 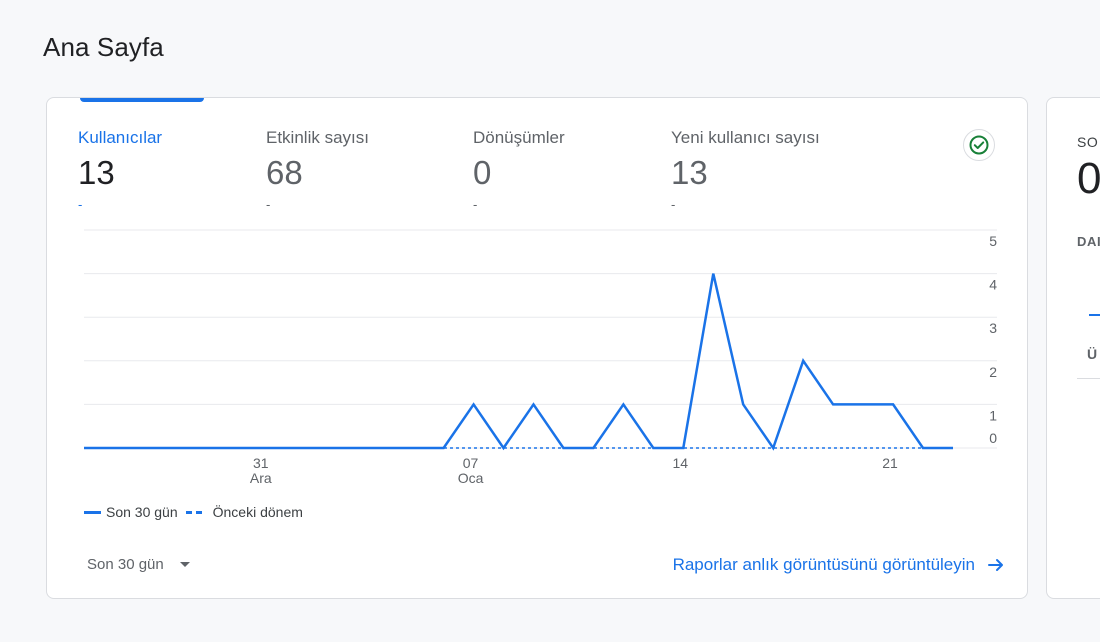 I want to click on caret-down-icon, so click(x=184, y=564).